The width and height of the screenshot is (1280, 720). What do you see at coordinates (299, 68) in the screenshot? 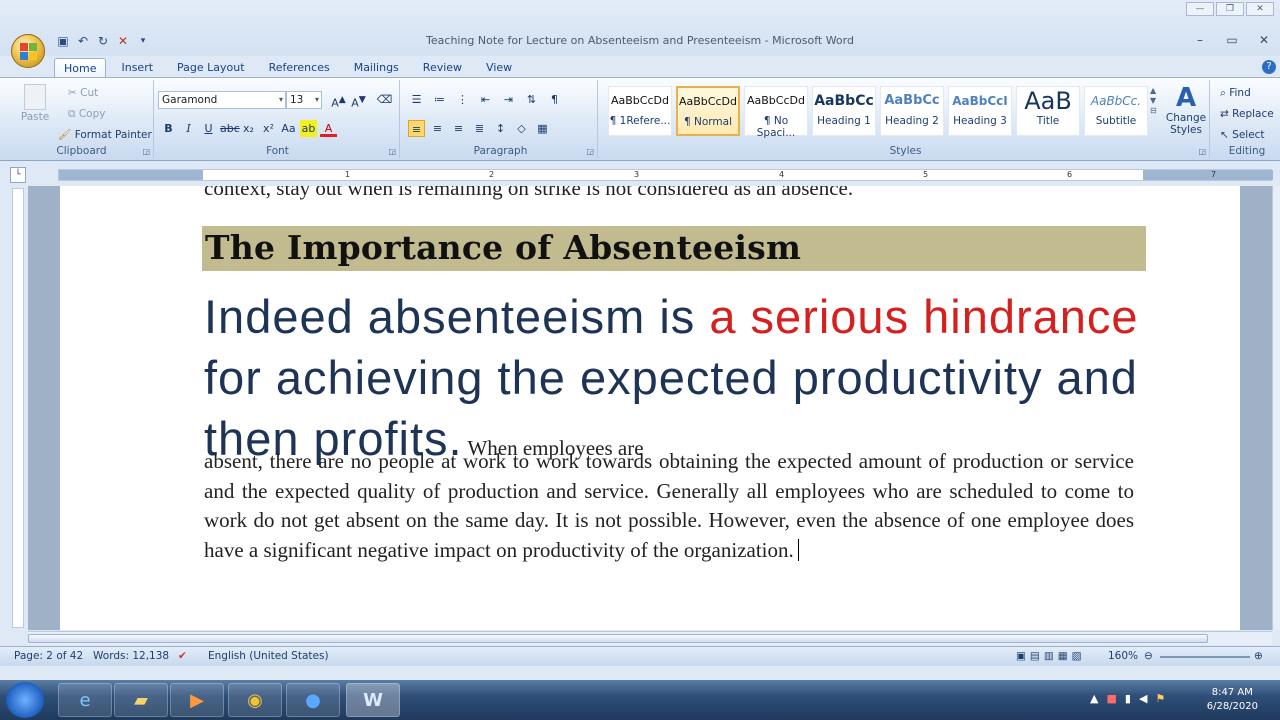
I see `tab-references: References` at bounding box center [299, 68].